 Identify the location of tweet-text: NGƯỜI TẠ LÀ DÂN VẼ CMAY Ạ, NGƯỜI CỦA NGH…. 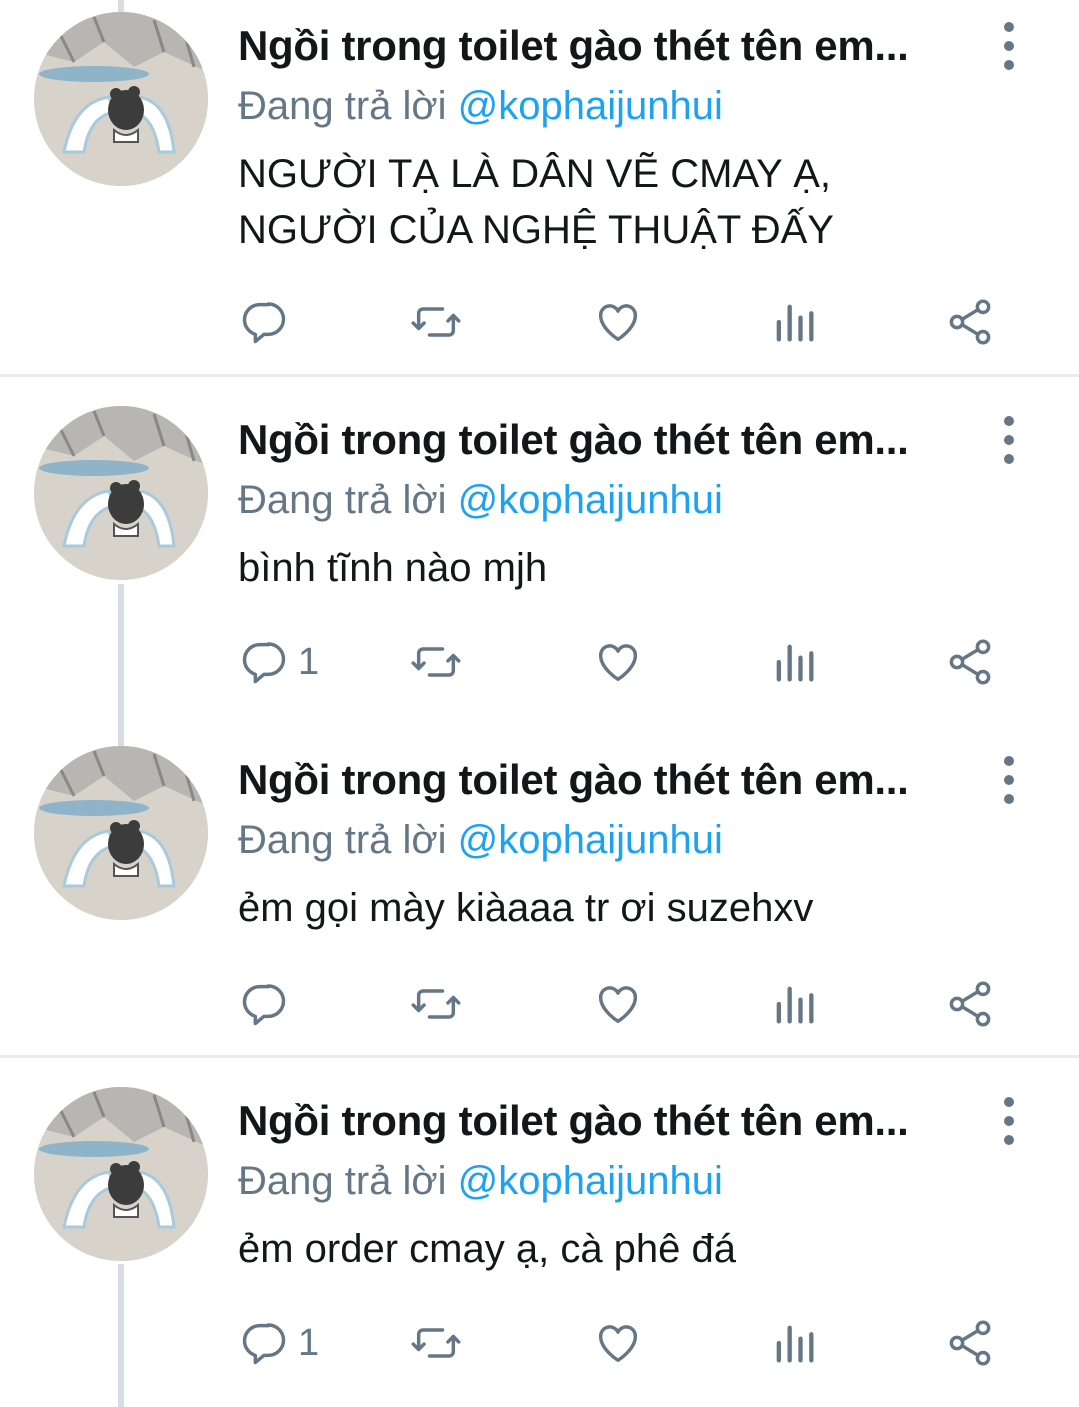
(638, 202).